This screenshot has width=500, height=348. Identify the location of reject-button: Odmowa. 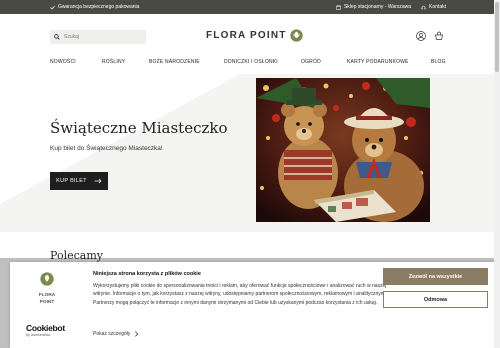
(435, 299).